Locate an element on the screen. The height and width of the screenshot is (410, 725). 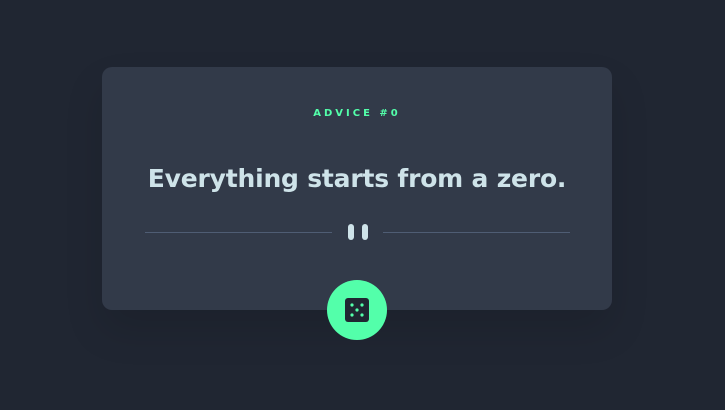
divider-line-right is located at coordinates (476, 232).